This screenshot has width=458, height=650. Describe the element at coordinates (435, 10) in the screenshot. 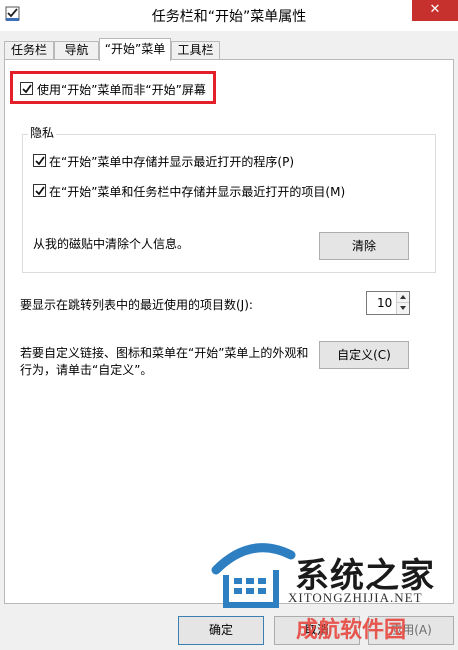

I see `close-button: ✕` at that location.